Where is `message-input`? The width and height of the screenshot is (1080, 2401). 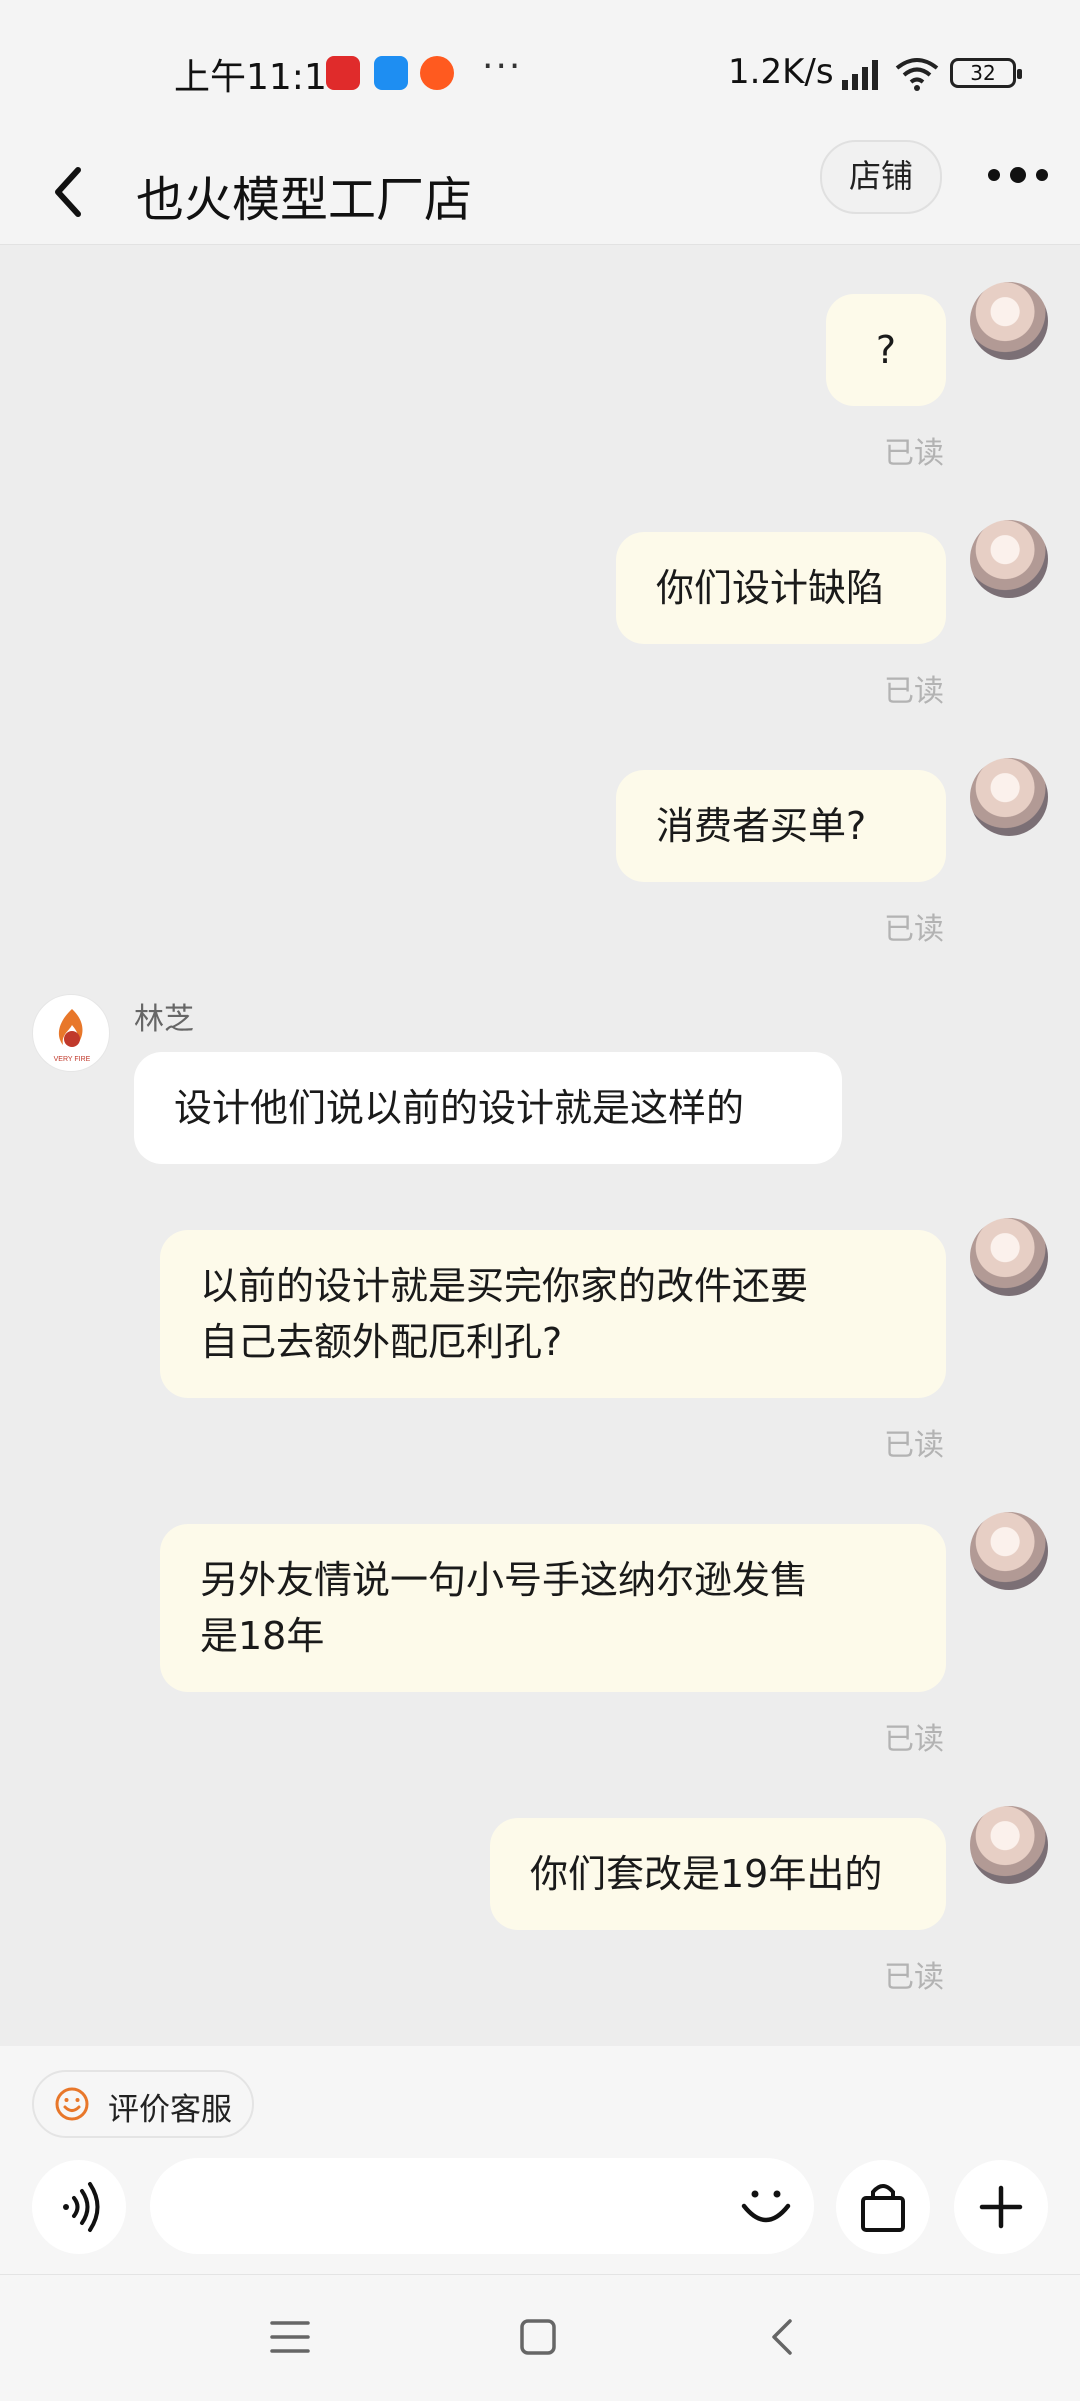 message-input is located at coordinates (482, 2206).